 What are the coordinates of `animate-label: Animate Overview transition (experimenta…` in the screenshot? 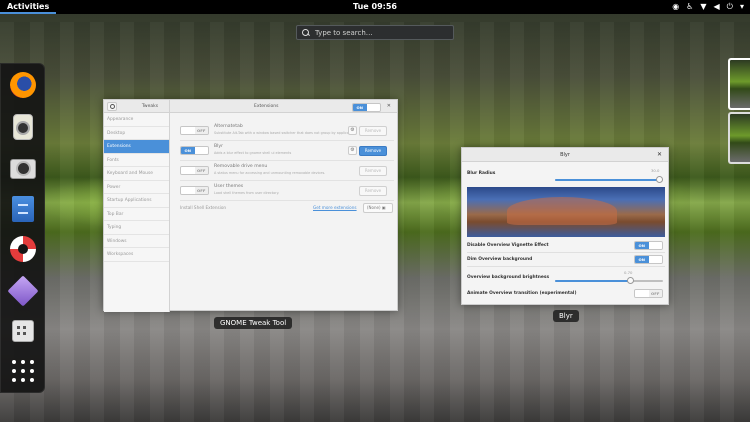 It's located at (522, 293).